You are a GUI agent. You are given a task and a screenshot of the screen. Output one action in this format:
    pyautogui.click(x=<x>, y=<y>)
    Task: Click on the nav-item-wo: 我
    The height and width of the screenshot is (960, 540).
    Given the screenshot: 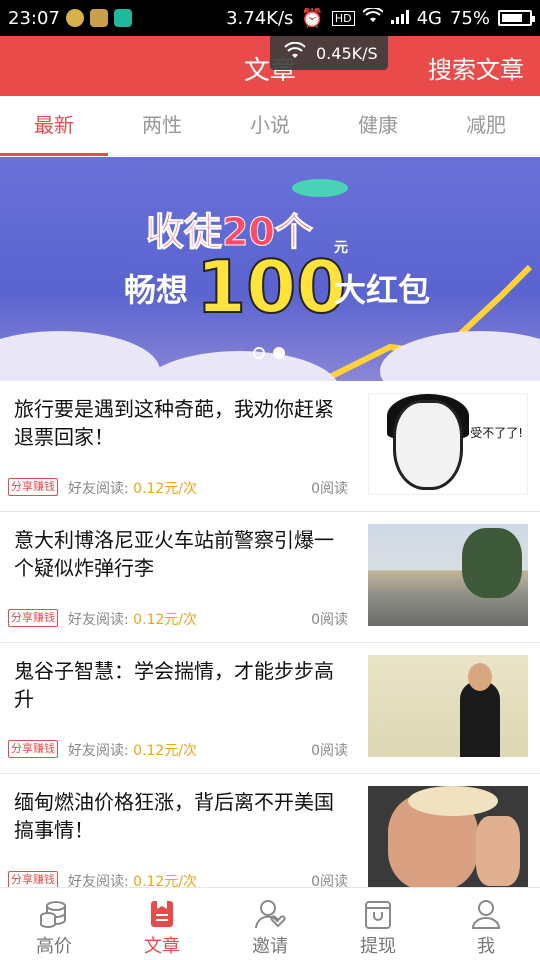 What is the action you would take?
    pyautogui.click(x=486, y=924)
    